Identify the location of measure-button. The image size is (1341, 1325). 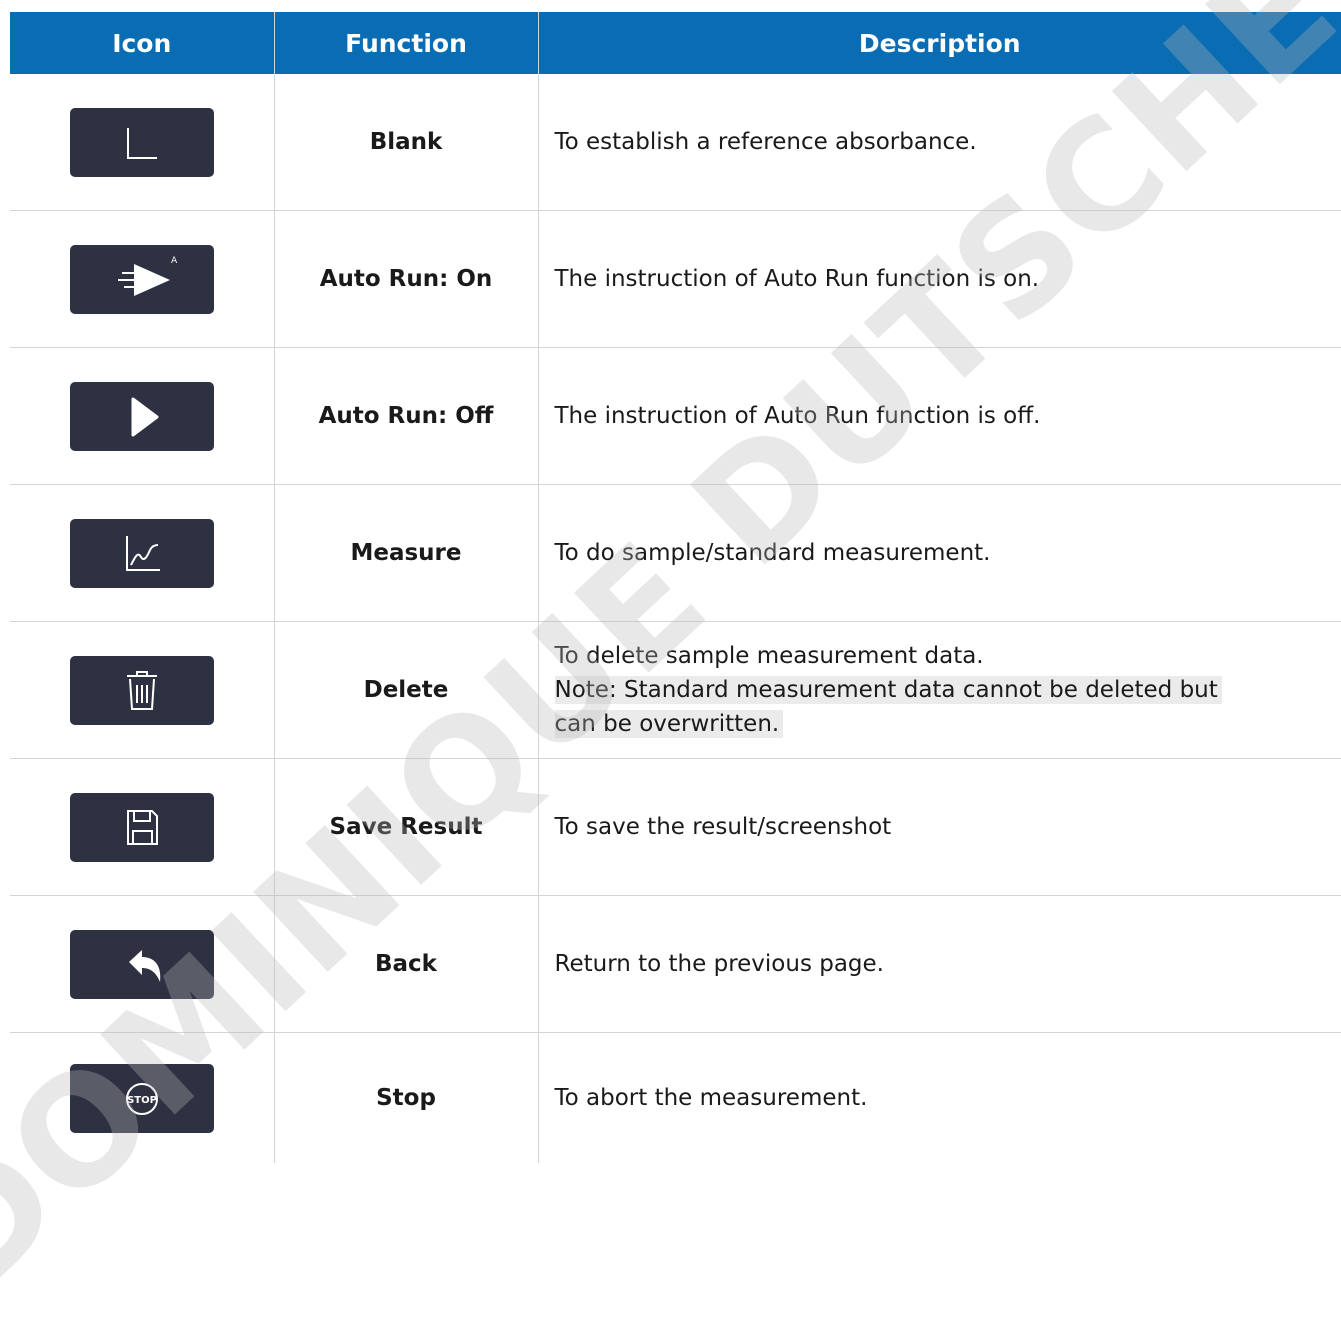
(142, 553).